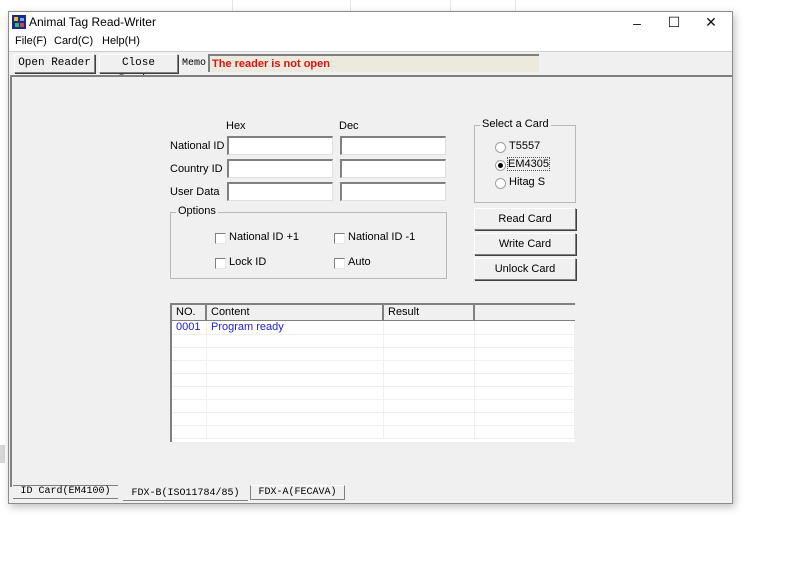  What do you see at coordinates (189, 312) in the screenshot?
I see `column-header-no: NO.` at bounding box center [189, 312].